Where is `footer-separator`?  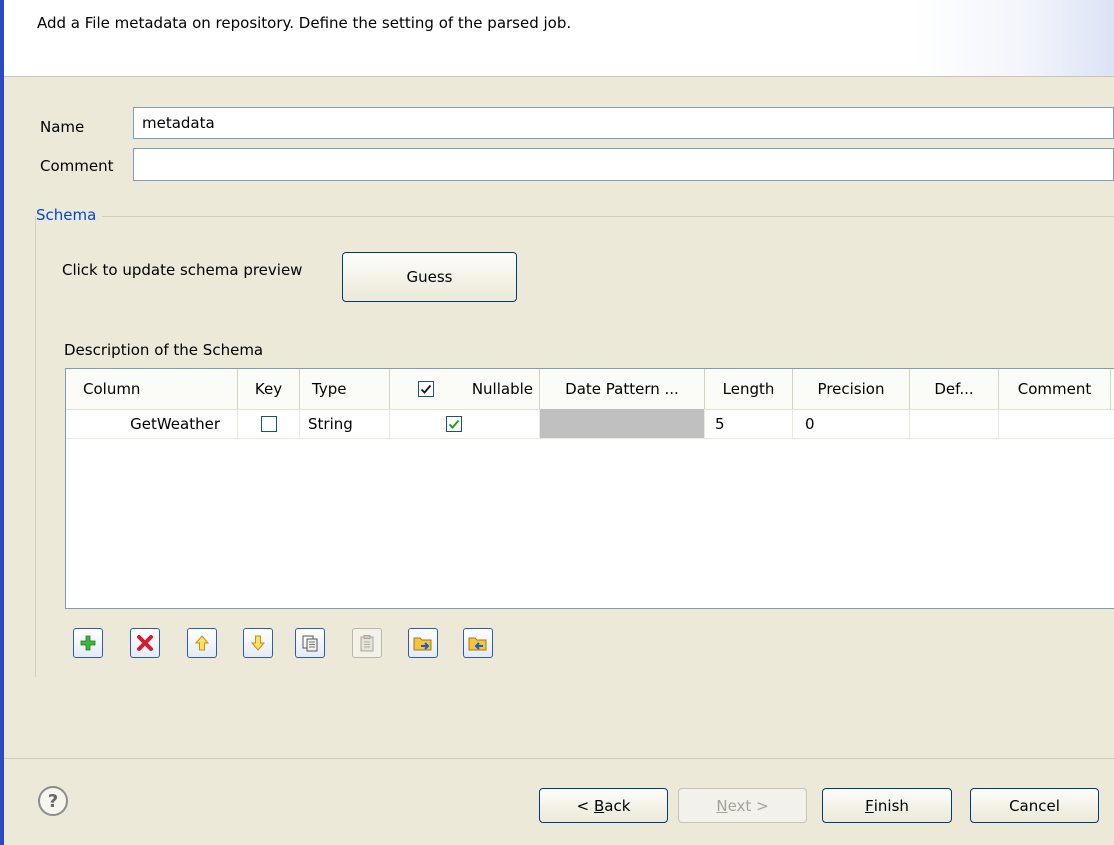 footer-separator is located at coordinates (559, 758).